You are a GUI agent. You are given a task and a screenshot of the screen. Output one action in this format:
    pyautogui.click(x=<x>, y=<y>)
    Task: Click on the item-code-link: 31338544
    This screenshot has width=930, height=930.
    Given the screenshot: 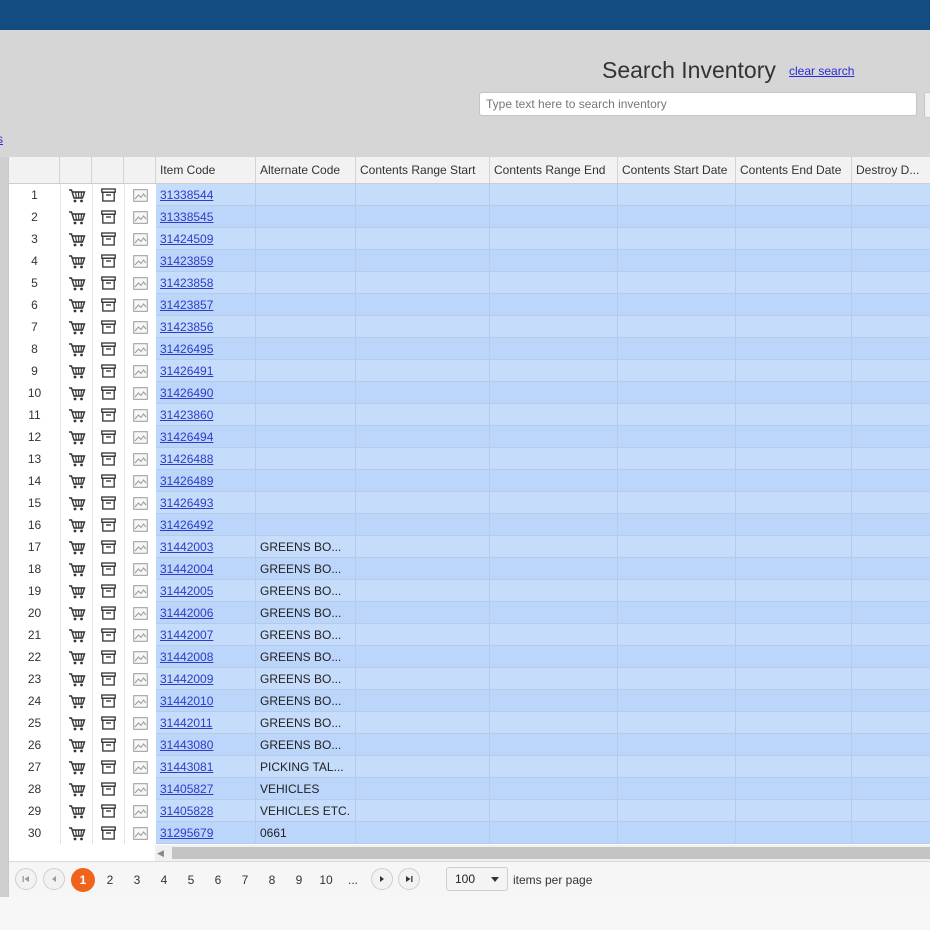 What is the action you would take?
    pyautogui.click(x=186, y=195)
    